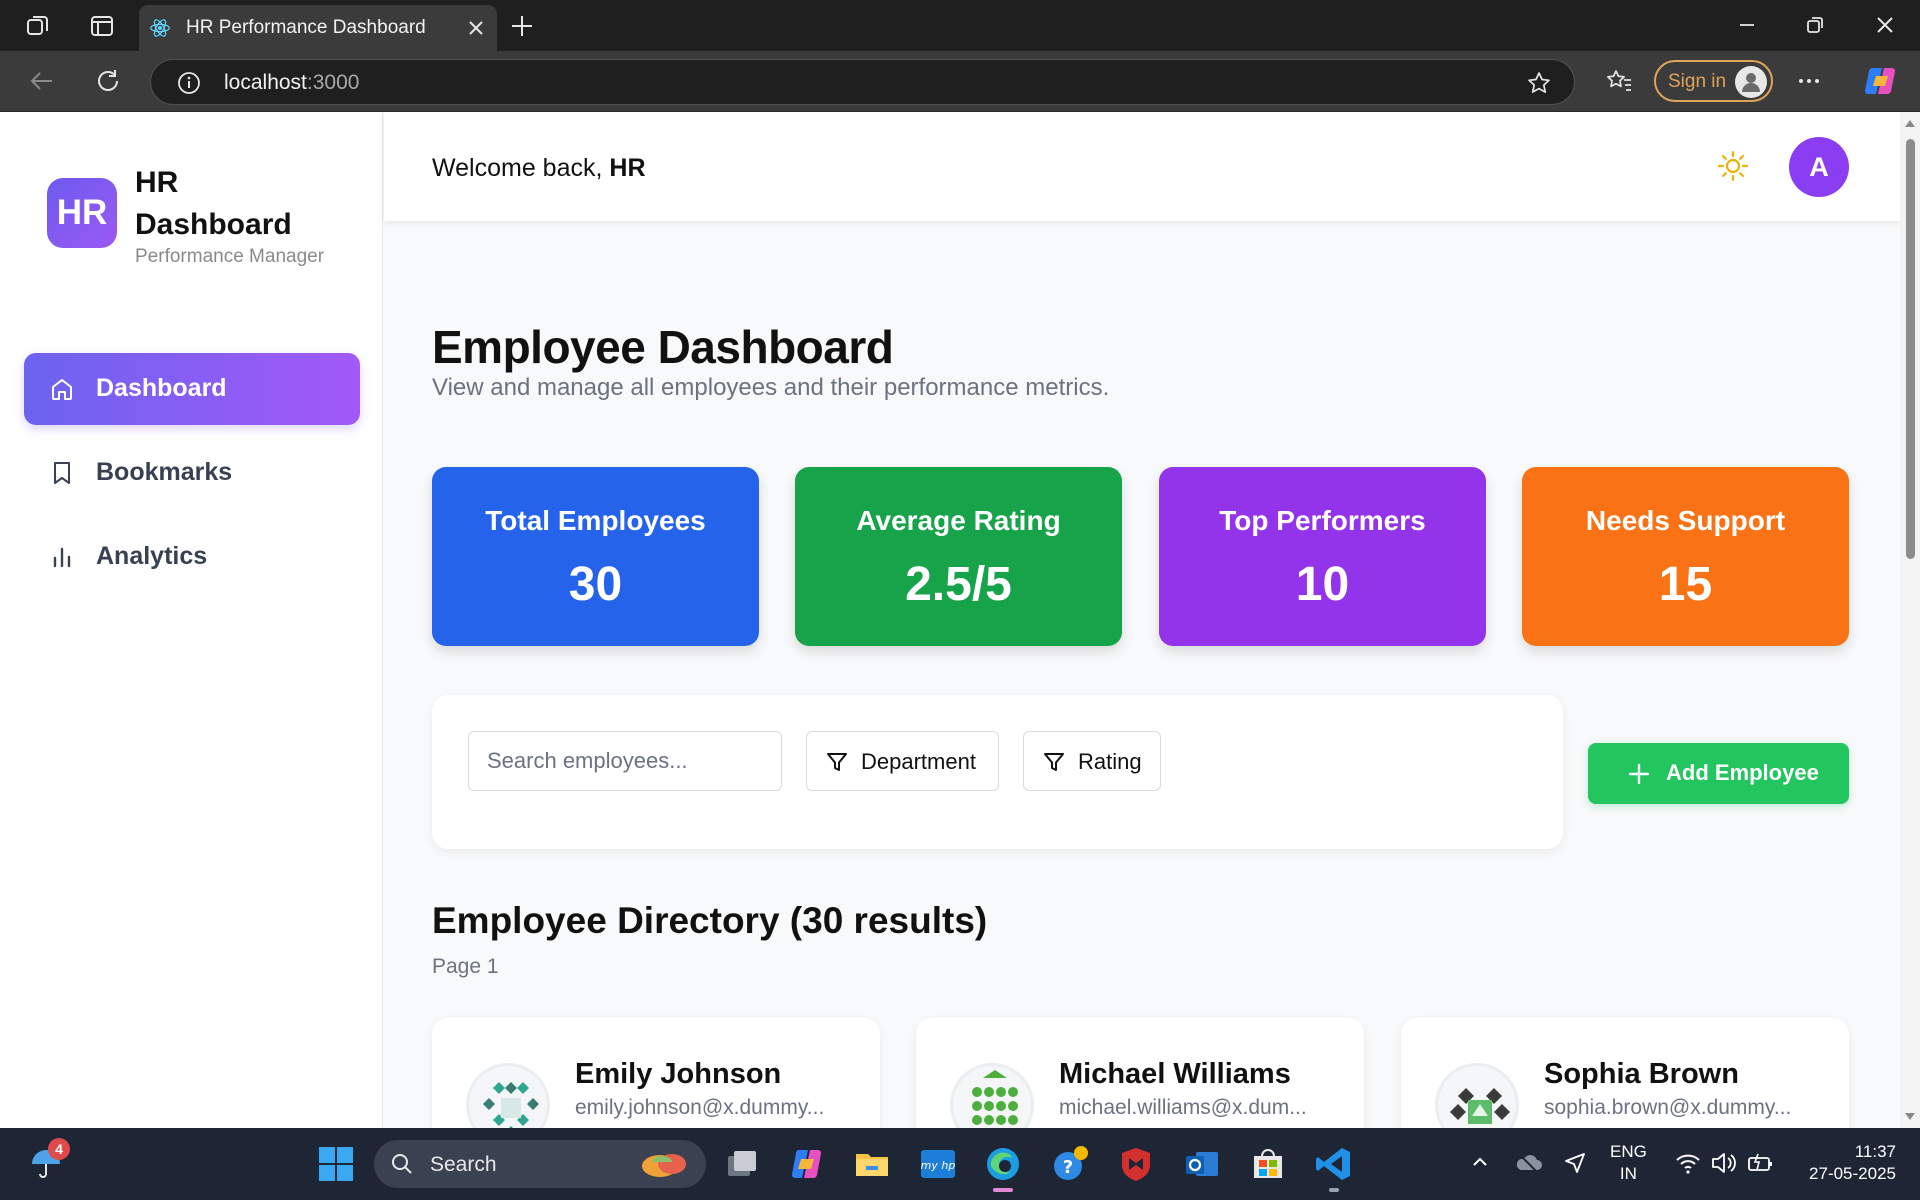 The height and width of the screenshot is (1200, 1920). I want to click on stat-label: Average Rating, so click(958, 520).